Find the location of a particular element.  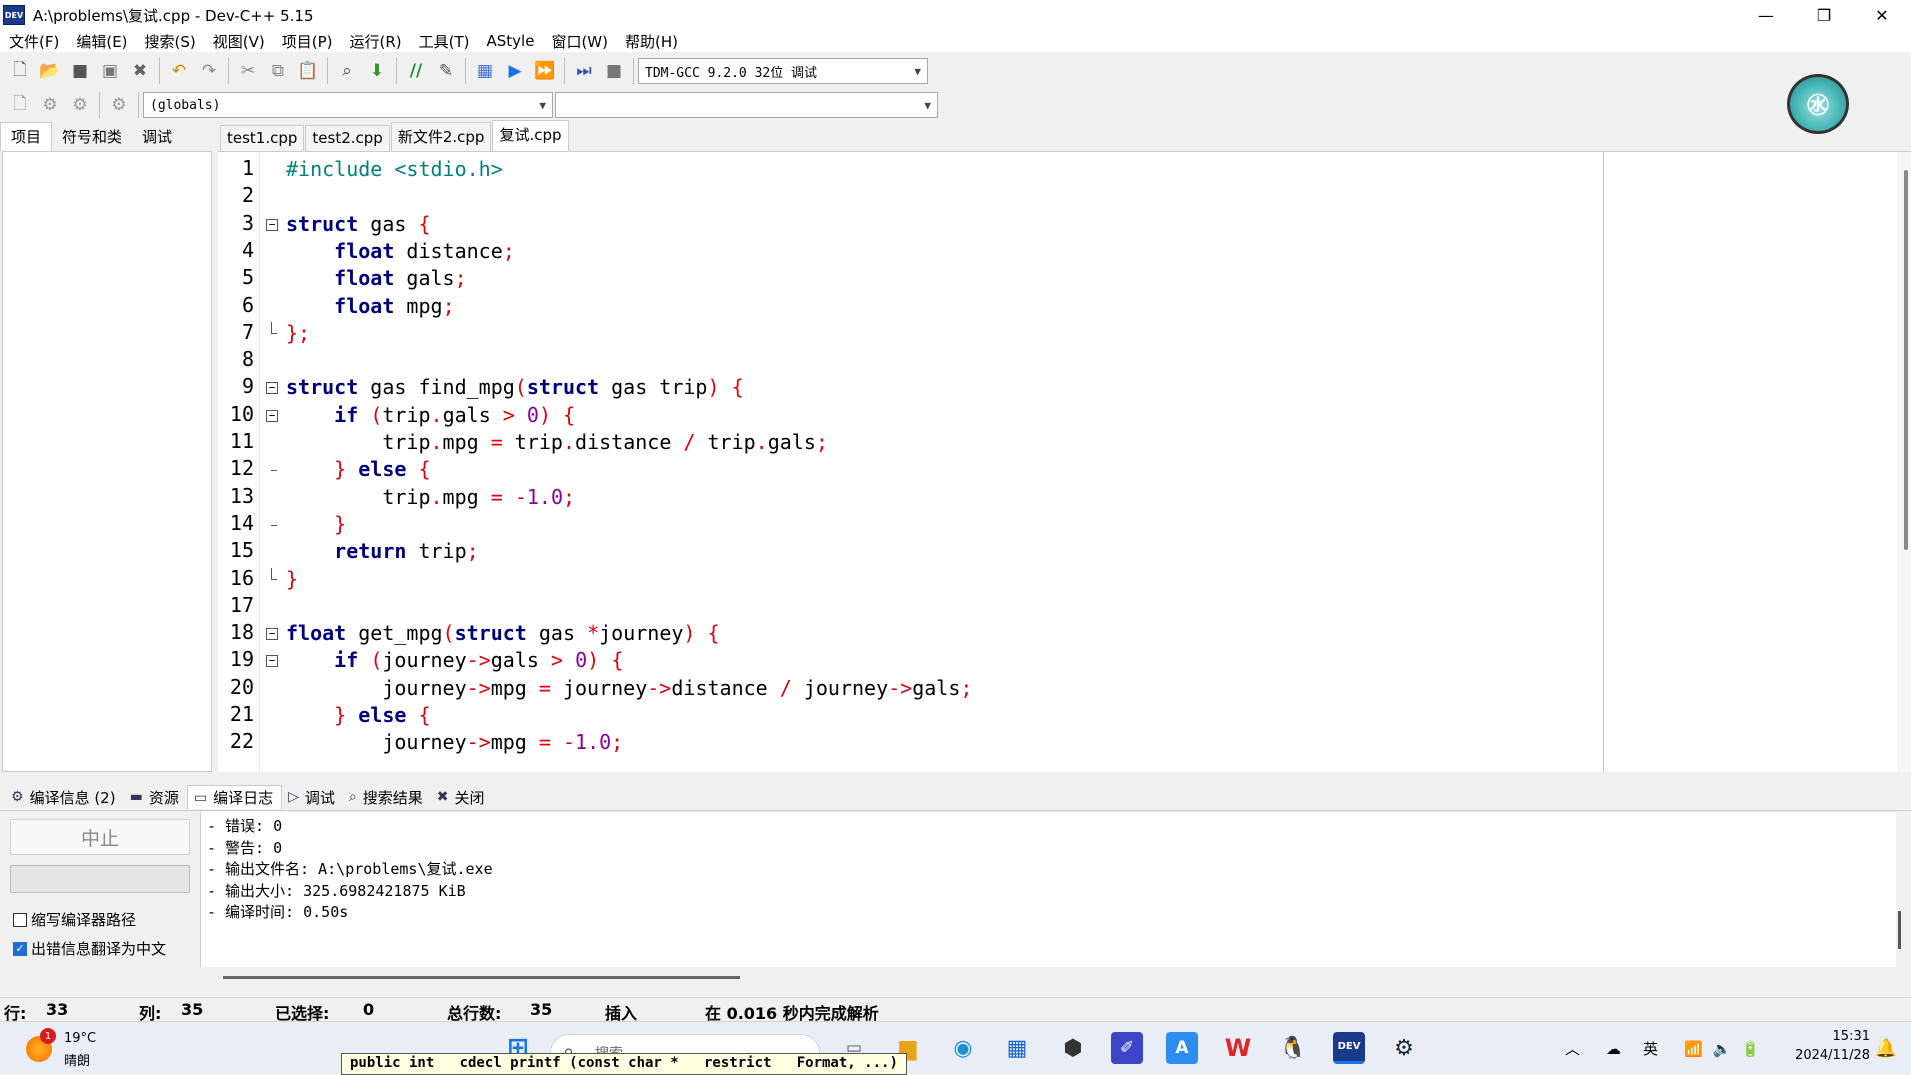

close-window-button: ✕ is located at coordinates (1882, 15).